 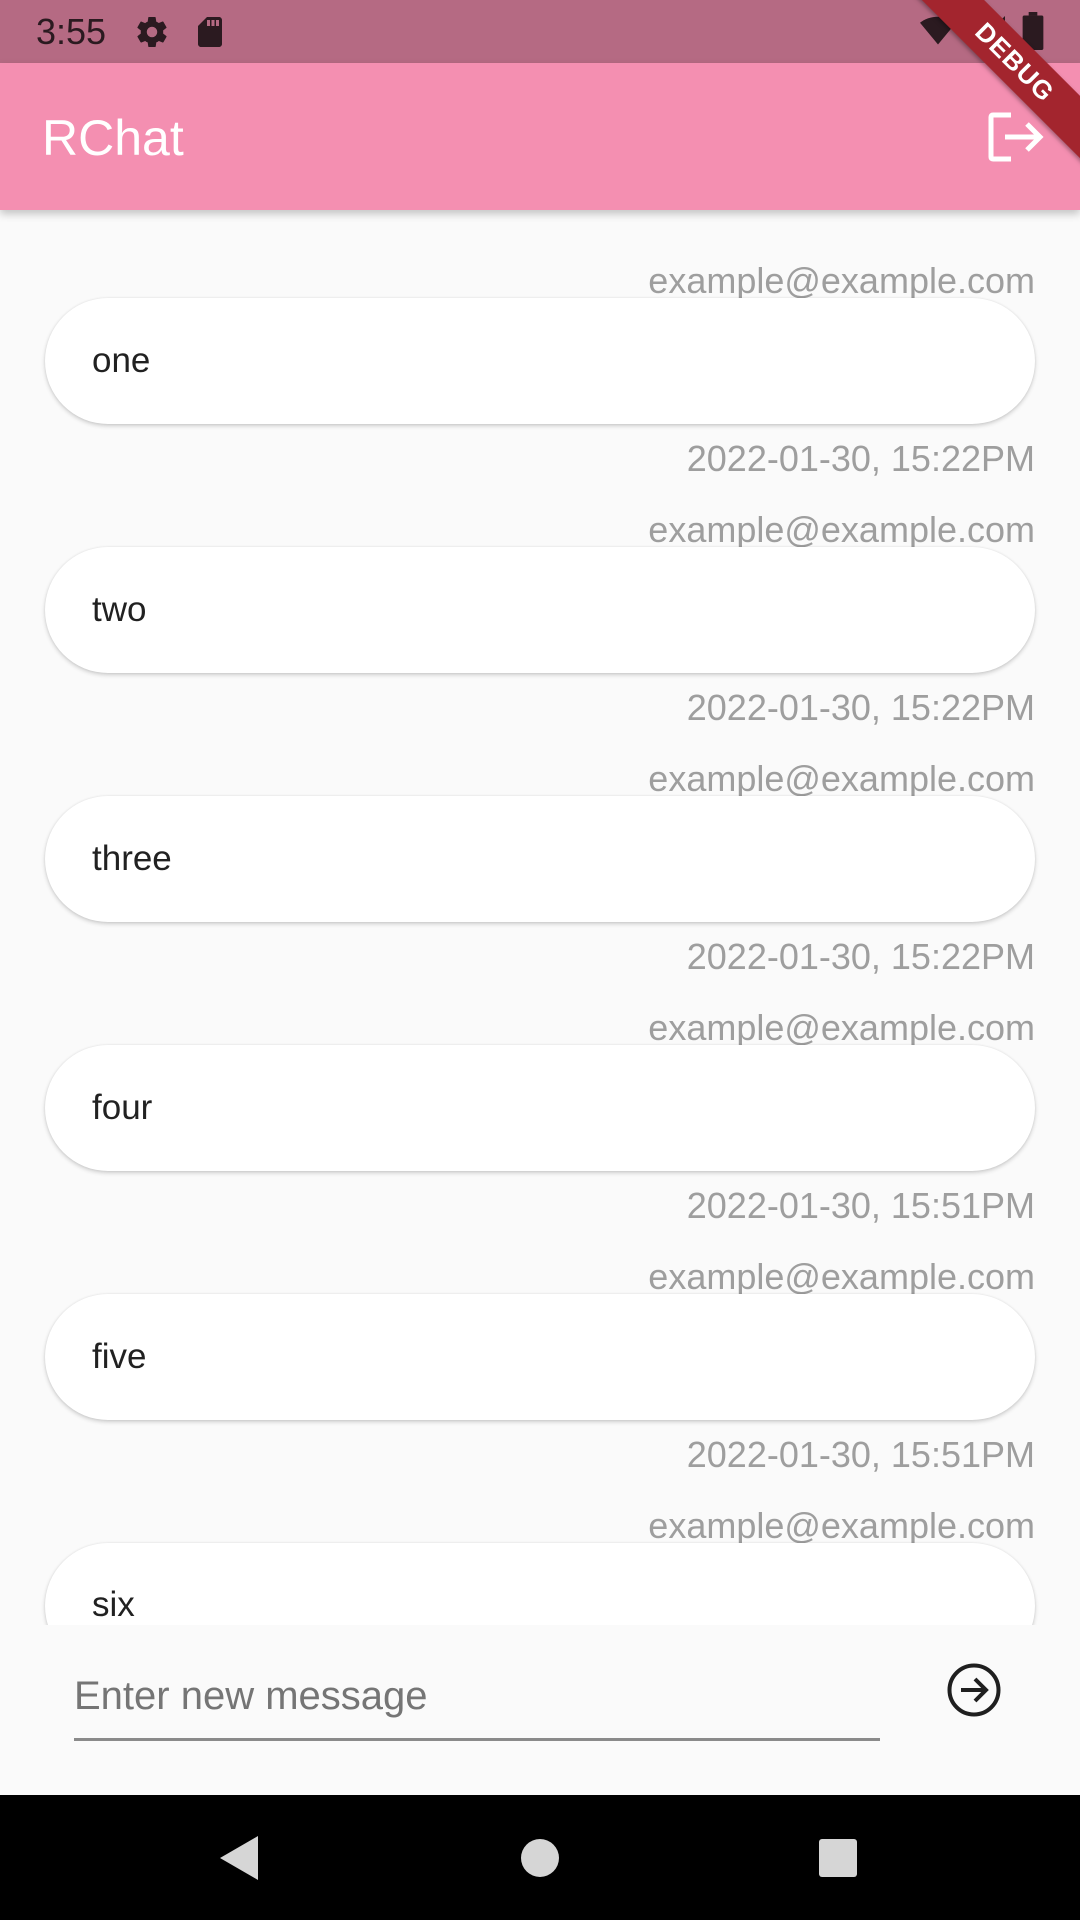 What do you see at coordinates (1016, 137) in the screenshot?
I see `logout-icon` at bounding box center [1016, 137].